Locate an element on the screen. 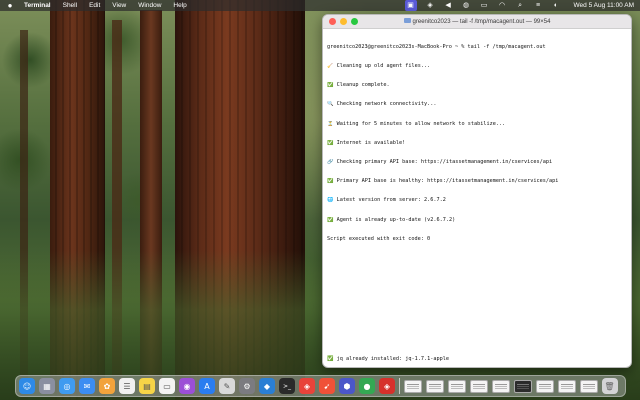 The width and height of the screenshot is (640, 400). calendar-icon: ▭ is located at coordinates (167, 386).